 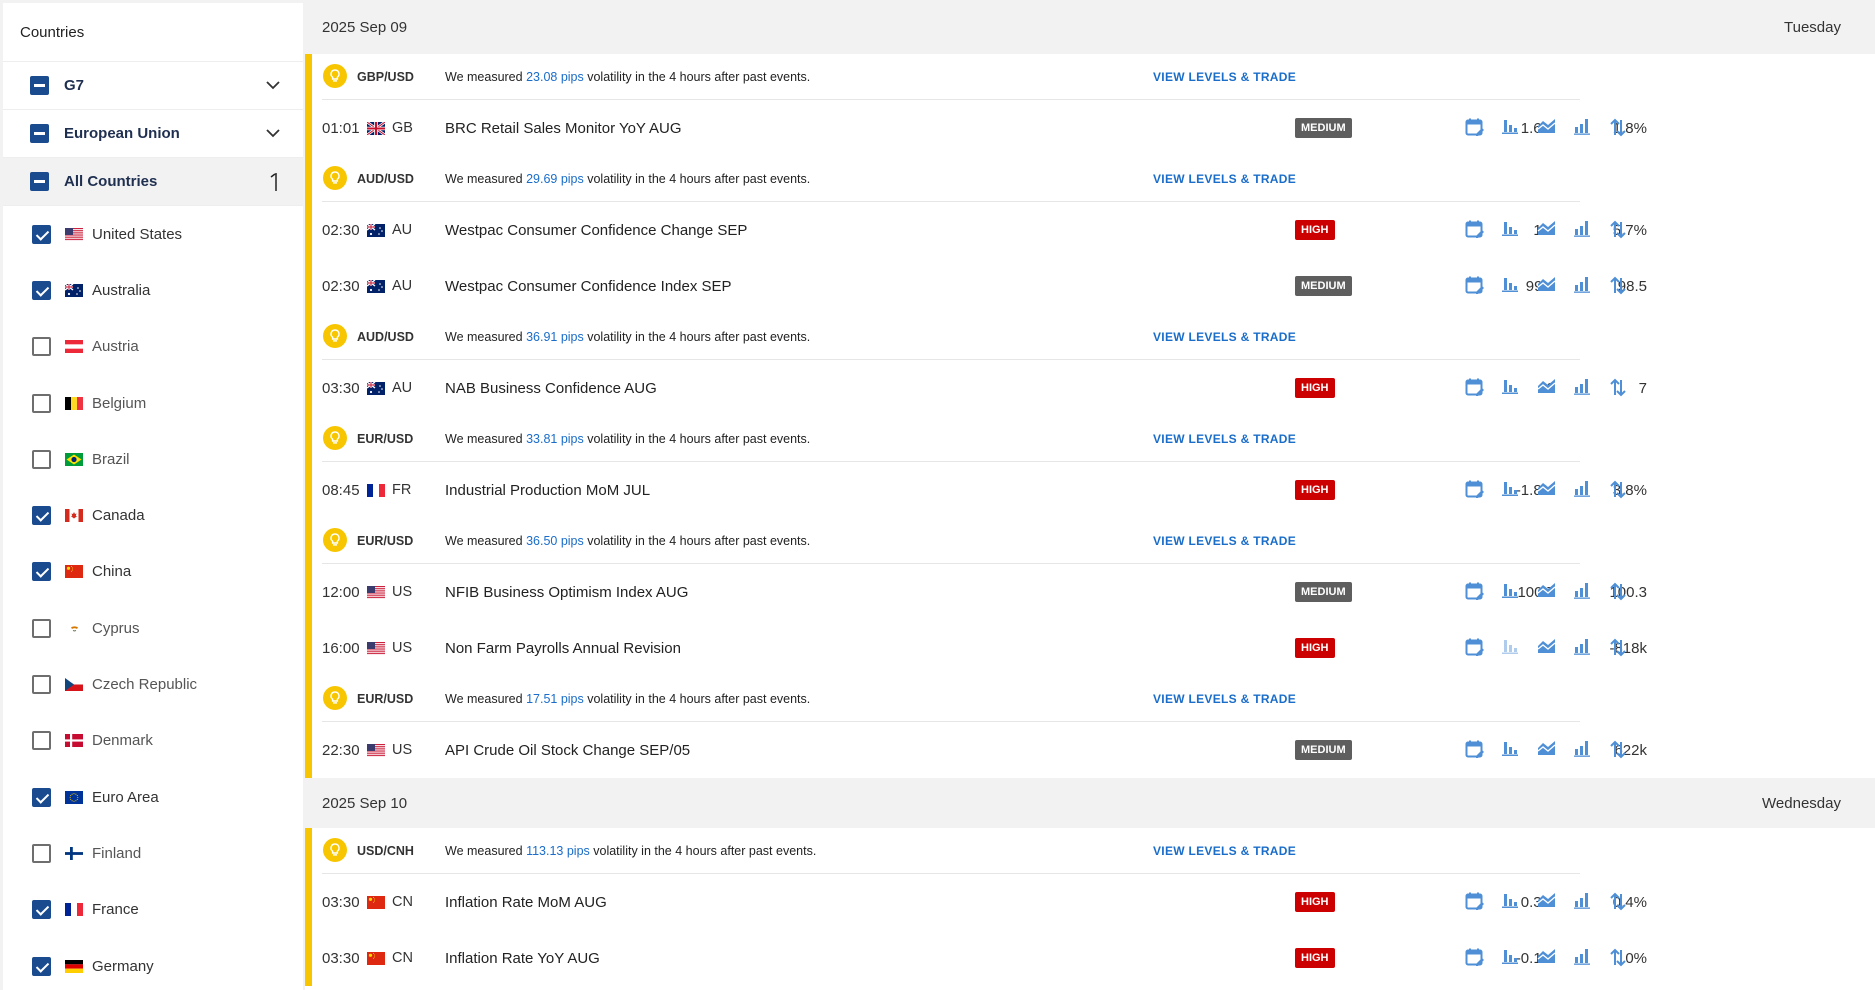 What do you see at coordinates (153, 741) in the screenshot?
I see `country-item: Denmark` at bounding box center [153, 741].